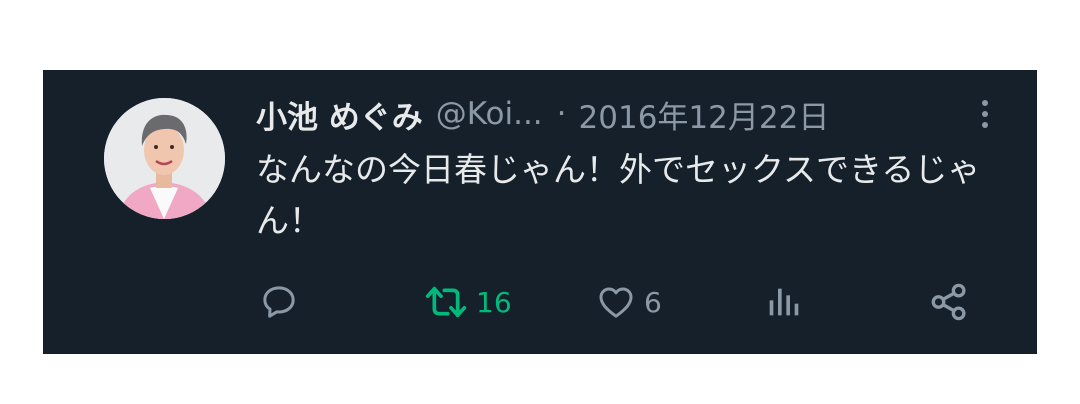 The width and height of the screenshot is (1080, 404). What do you see at coordinates (616, 302) in the screenshot?
I see `heart-icon` at bounding box center [616, 302].